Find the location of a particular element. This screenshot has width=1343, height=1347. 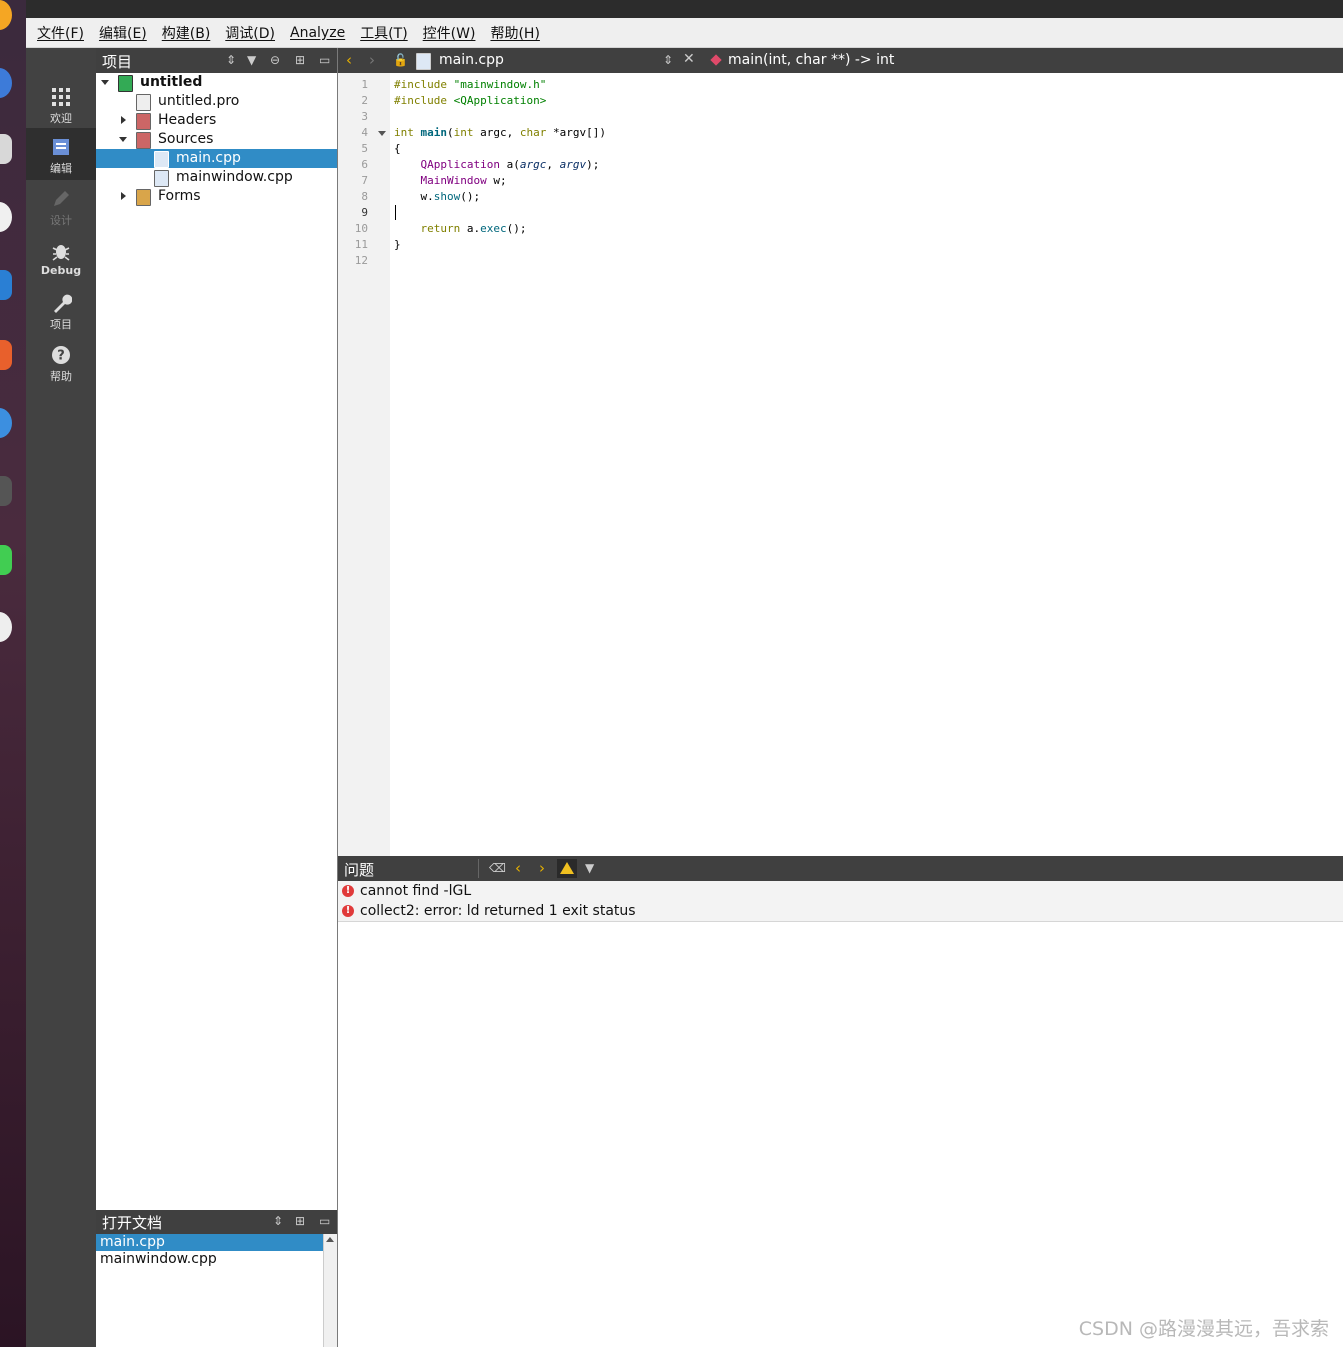

forms-folder-icon is located at coordinates (143, 197).